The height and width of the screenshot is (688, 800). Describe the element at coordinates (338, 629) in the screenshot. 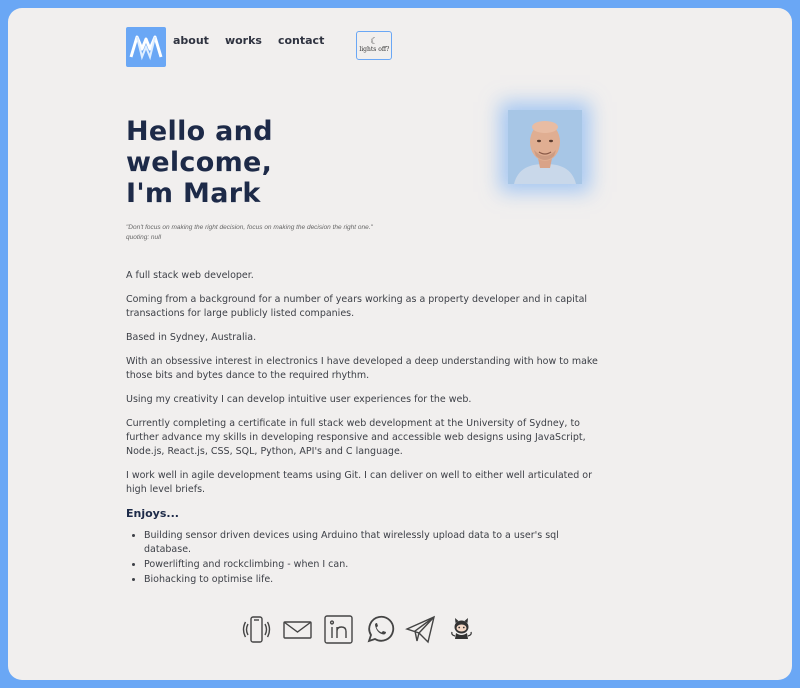

I see `linkedin-icon` at that location.